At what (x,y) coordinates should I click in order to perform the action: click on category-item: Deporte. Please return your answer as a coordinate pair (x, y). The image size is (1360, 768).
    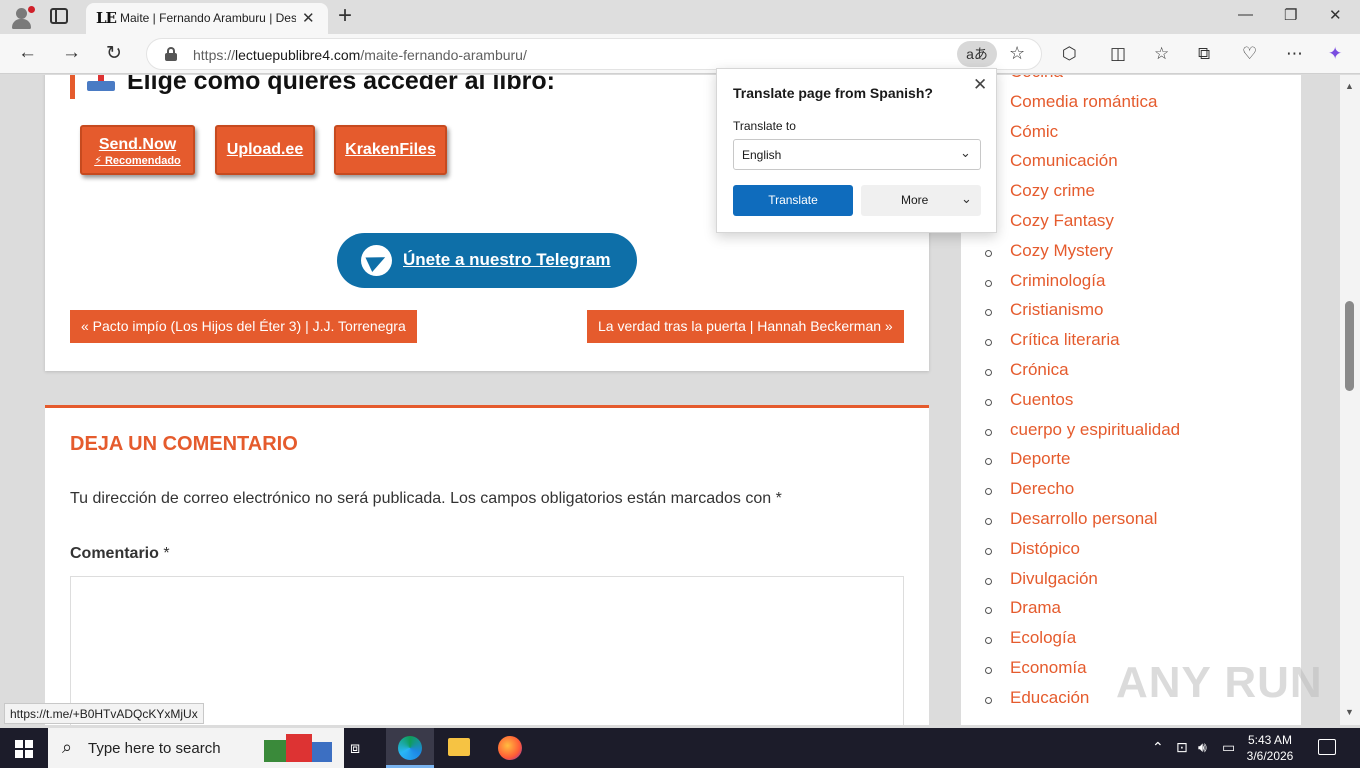
    Looking at the image, I should click on (1121, 463).